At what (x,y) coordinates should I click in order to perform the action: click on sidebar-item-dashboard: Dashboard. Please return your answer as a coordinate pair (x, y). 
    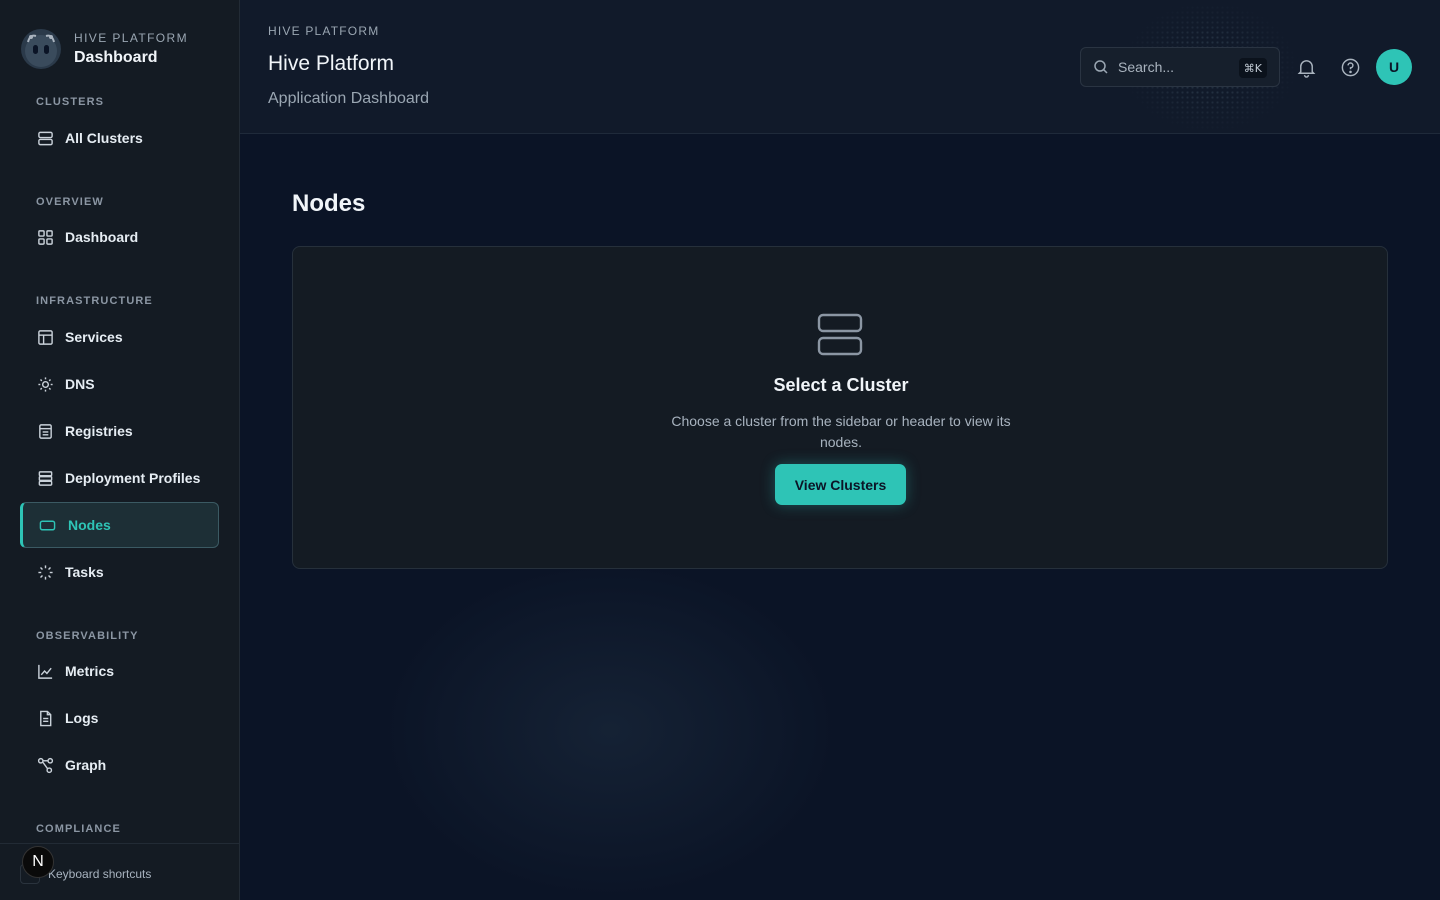
    Looking at the image, I should click on (119, 237).